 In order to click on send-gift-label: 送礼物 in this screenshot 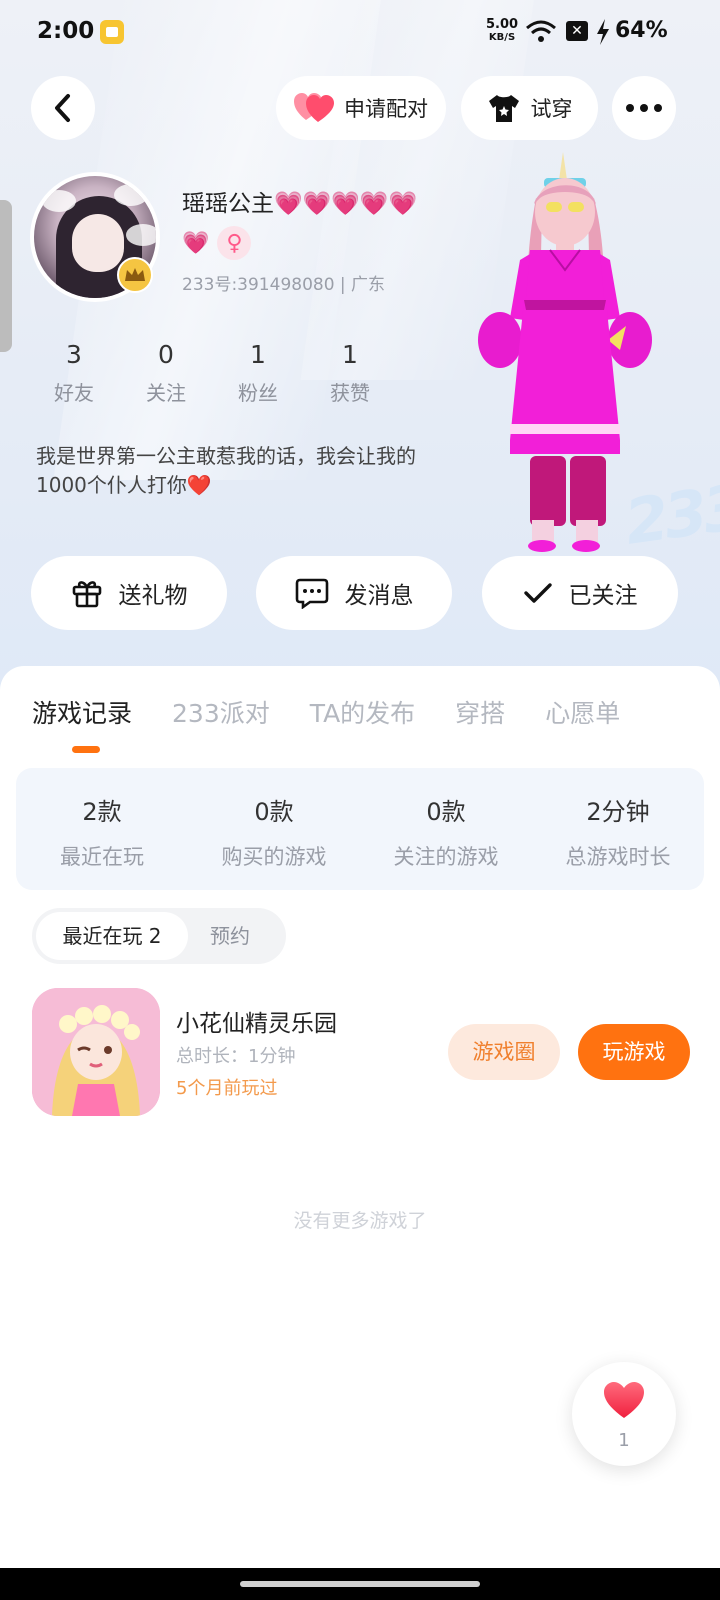, I will do `click(153, 596)`.